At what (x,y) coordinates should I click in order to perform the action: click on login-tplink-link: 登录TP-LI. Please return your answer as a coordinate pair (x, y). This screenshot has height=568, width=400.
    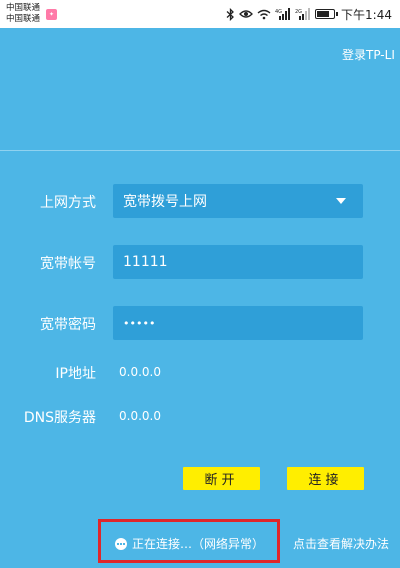
    Looking at the image, I should click on (368, 54).